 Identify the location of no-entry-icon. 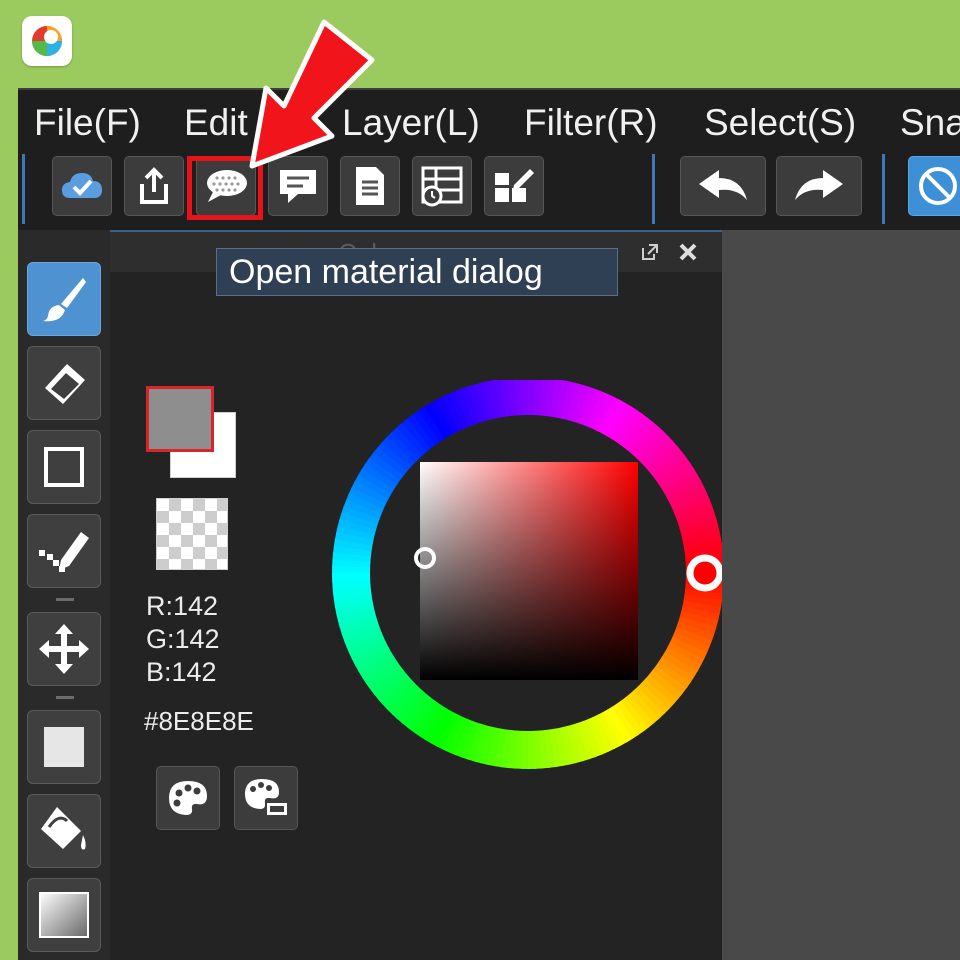
(938, 186).